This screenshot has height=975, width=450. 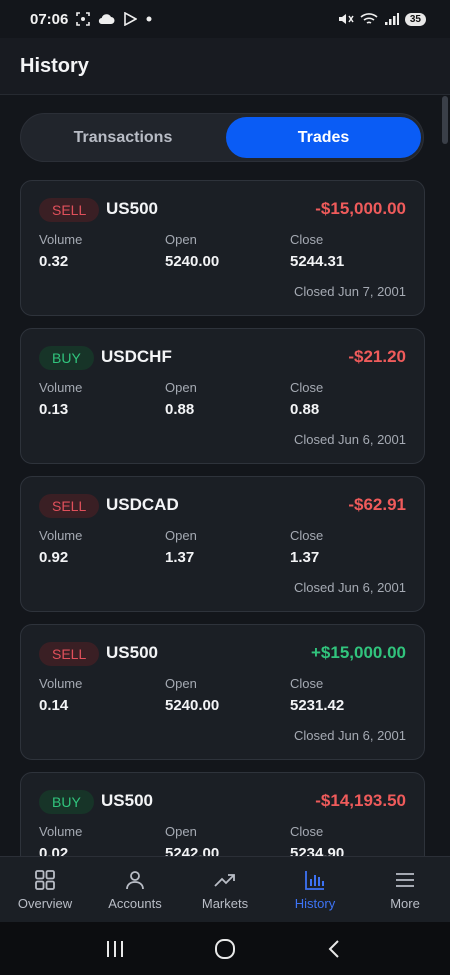 What do you see at coordinates (335, 949) in the screenshot?
I see `back-icon` at bounding box center [335, 949].